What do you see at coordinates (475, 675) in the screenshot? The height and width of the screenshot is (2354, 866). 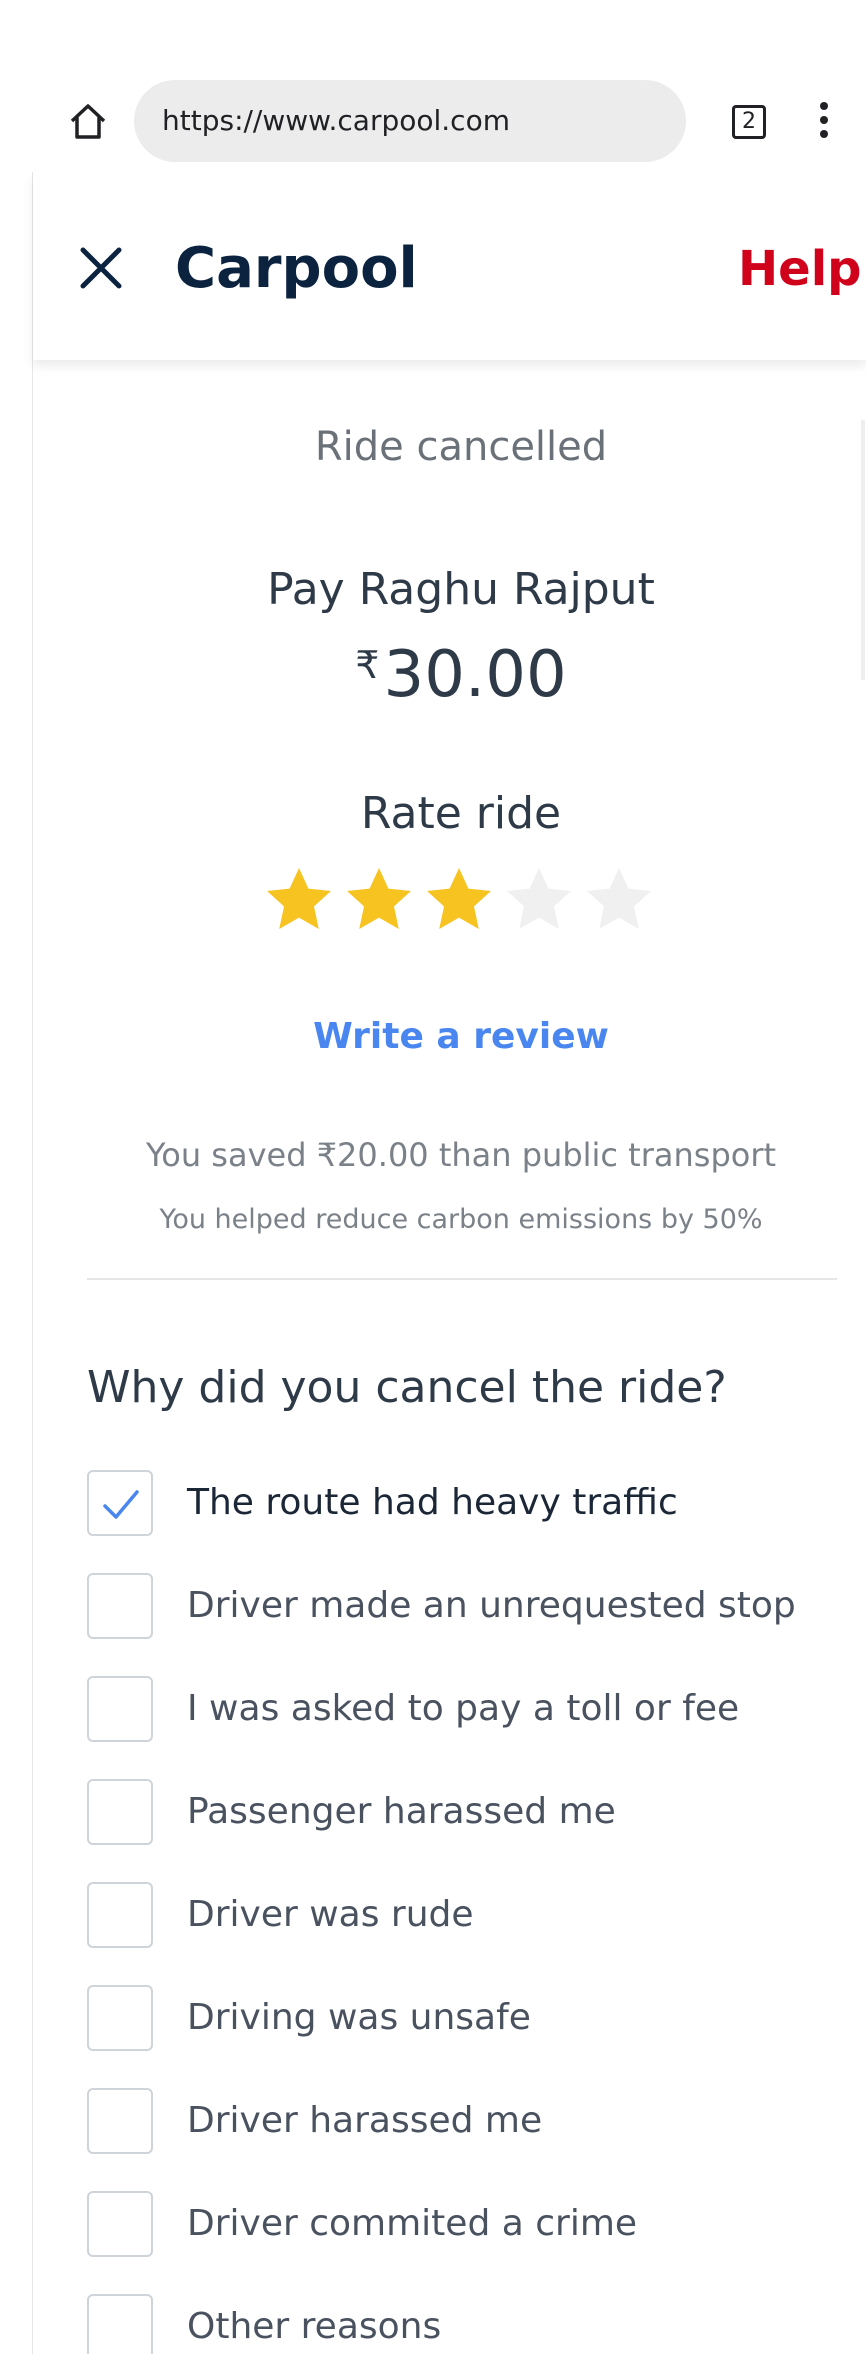 I see `amount-value: 30.00` at bounding box center [475, 675].